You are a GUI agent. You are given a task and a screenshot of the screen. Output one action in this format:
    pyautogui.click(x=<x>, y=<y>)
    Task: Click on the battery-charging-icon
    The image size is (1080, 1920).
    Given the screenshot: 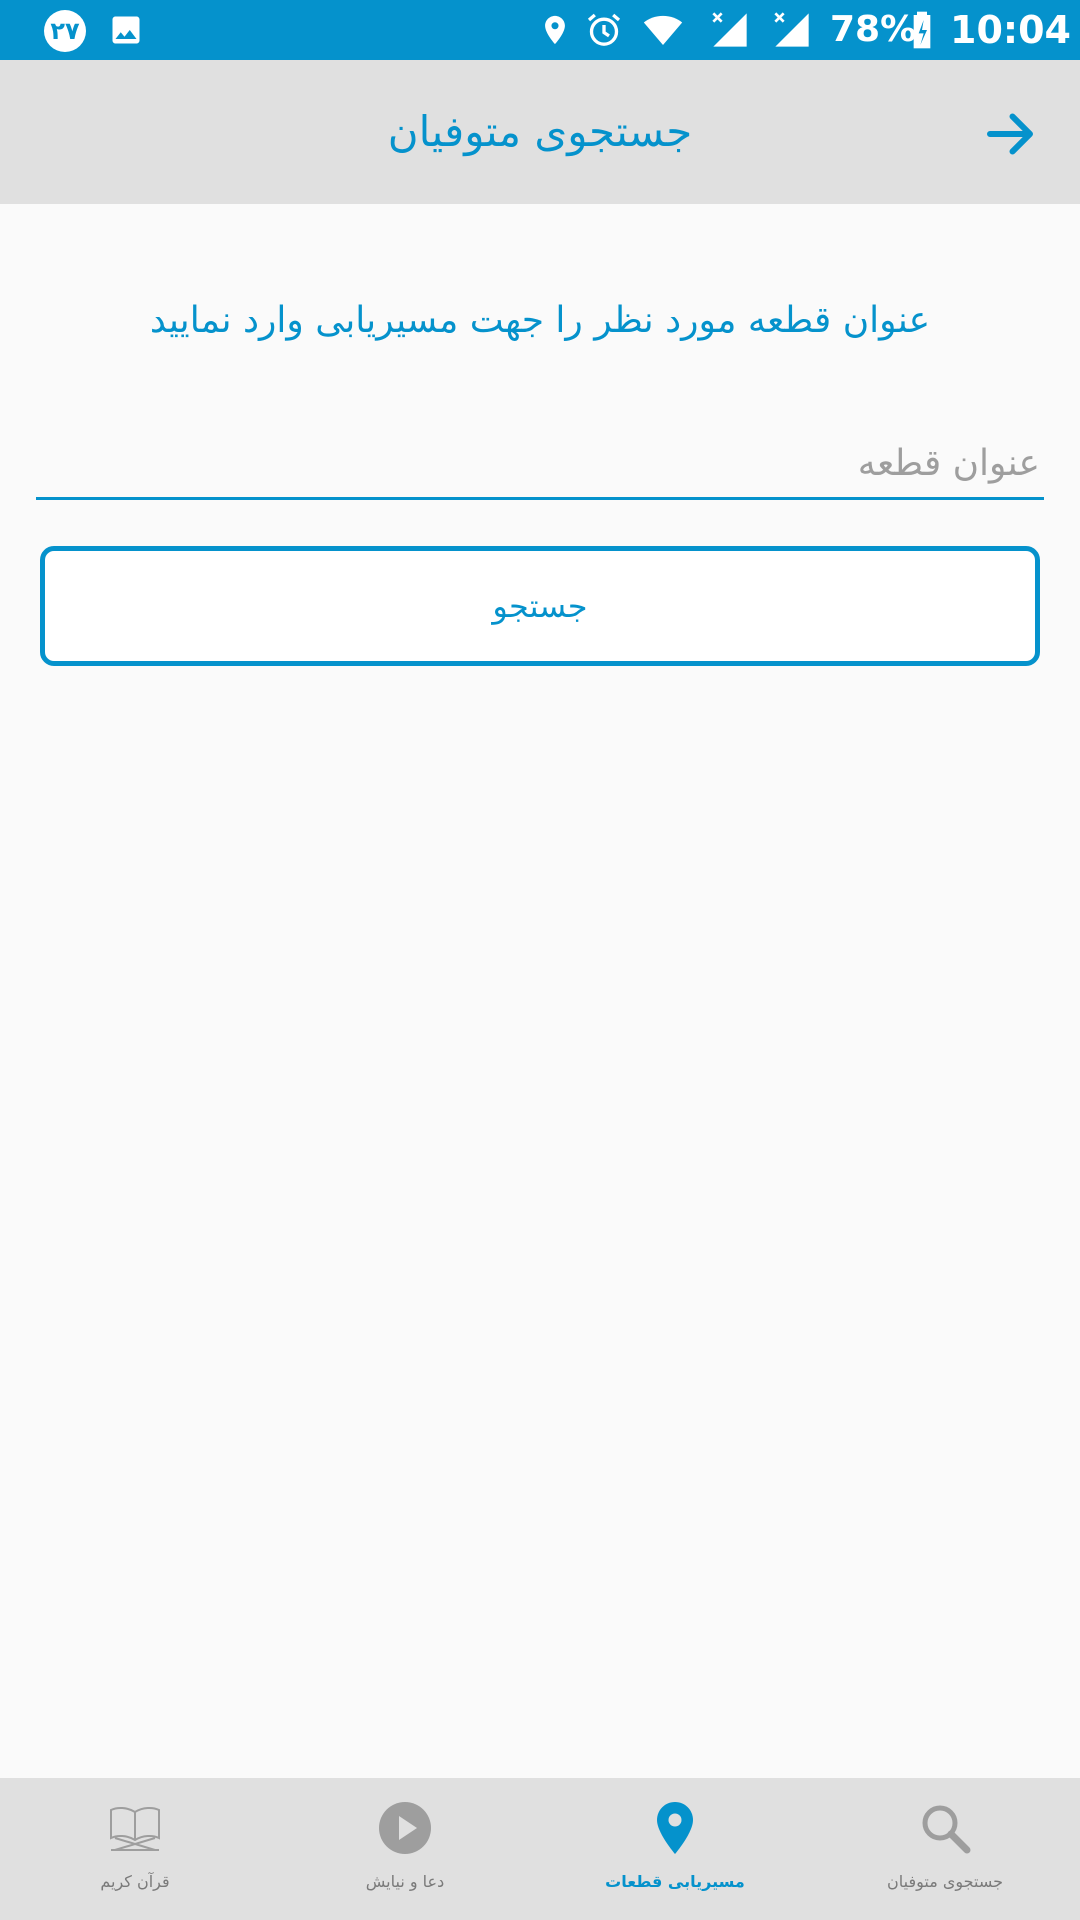 What is the action you would take?
    pyautogui.click(x=922, y=30)
    